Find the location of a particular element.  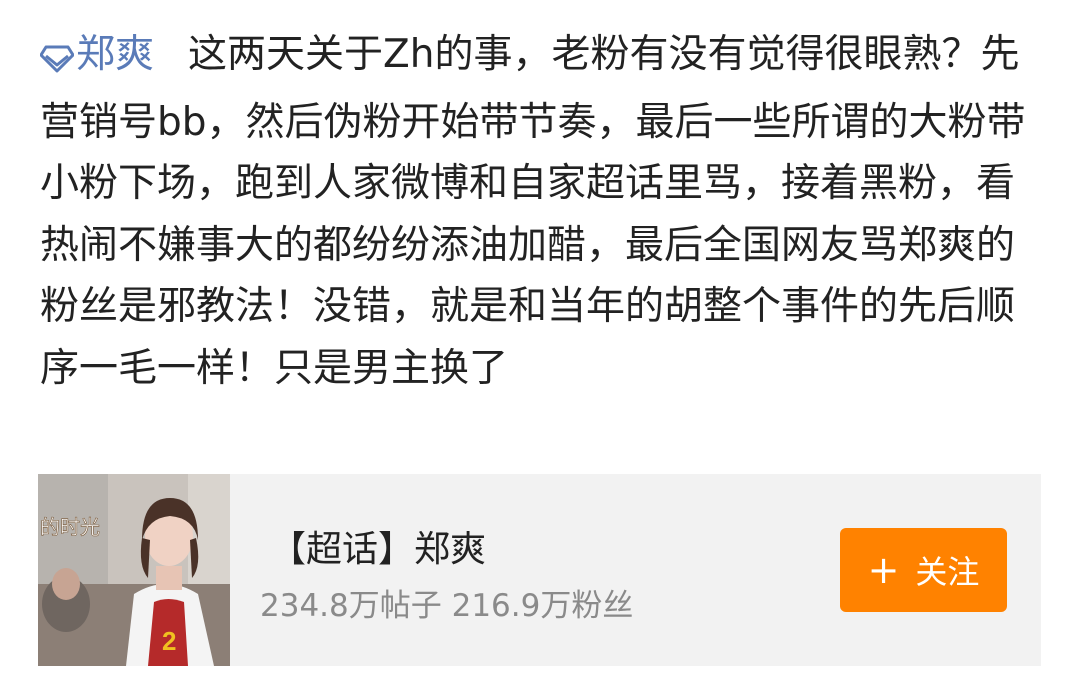

follow-label: 关注 is located at coordinates (947, 572).